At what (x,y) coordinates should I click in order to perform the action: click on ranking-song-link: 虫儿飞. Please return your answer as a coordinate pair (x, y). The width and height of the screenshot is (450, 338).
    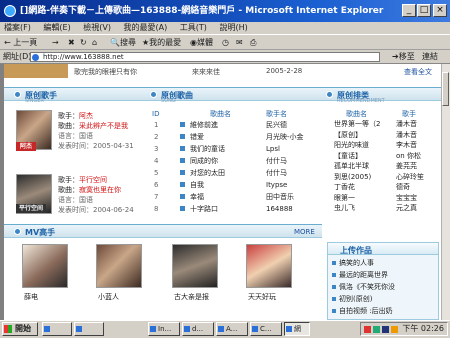
    Looking at the image, I should click on (344, 208).